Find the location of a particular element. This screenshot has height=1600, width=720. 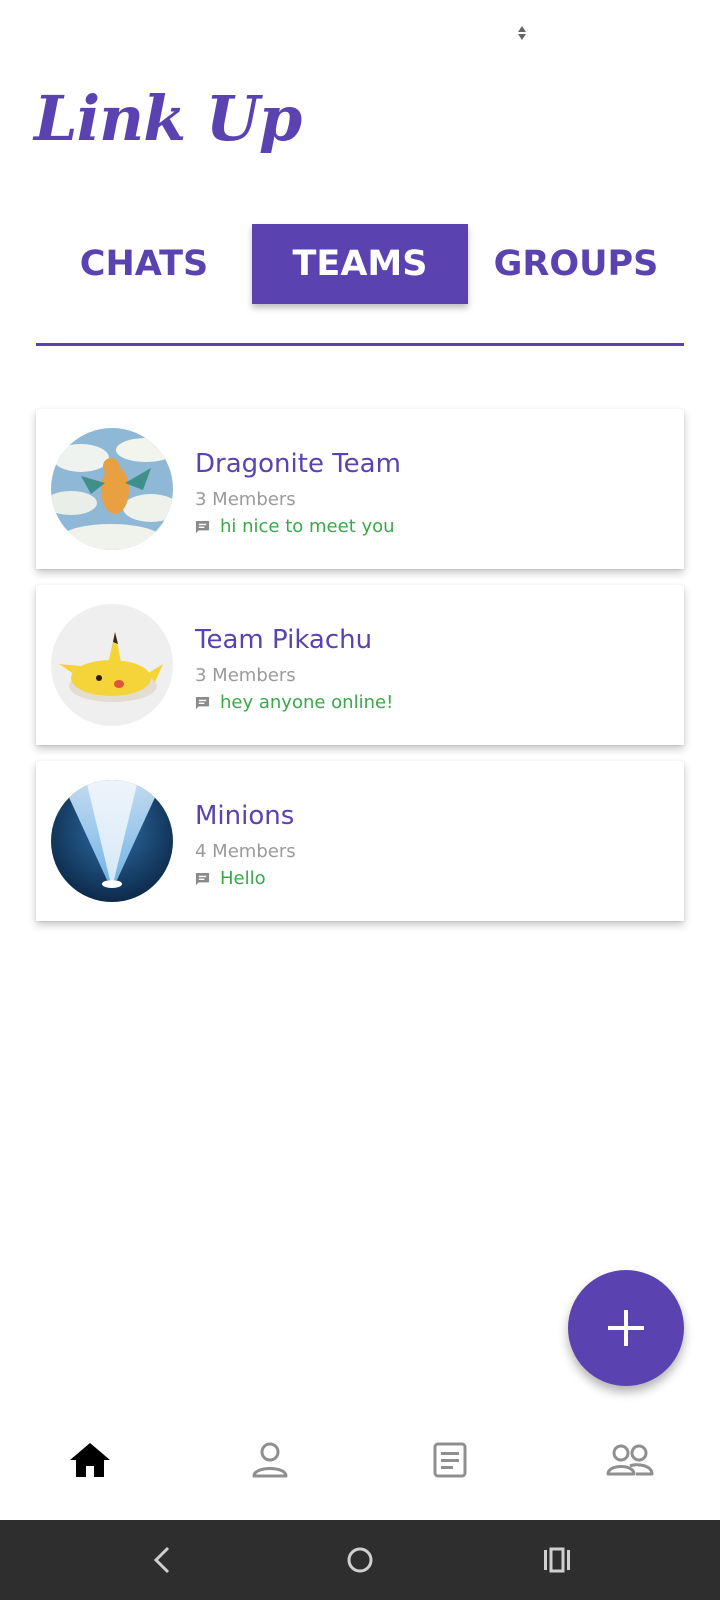

tab-groups: GROUPS is located at coordinates (576, 264).